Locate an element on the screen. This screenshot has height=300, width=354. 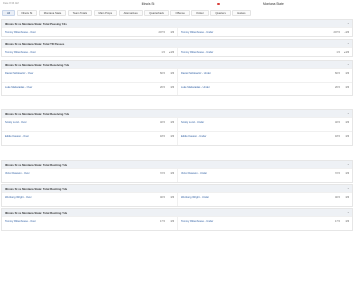
bet-option-under: Tommy Rittenhouse - Under 207.5 -1.5 is located at coordinates (264, 31).